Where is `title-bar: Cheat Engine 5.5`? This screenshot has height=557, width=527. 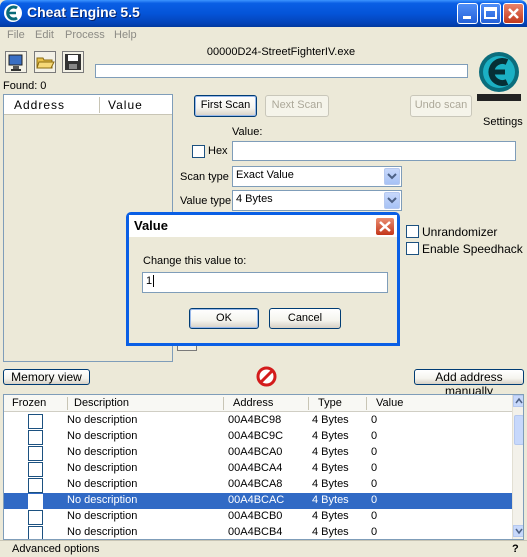
title-bar: Cheat Engine 5.5 is located at coordinates (263, 13).